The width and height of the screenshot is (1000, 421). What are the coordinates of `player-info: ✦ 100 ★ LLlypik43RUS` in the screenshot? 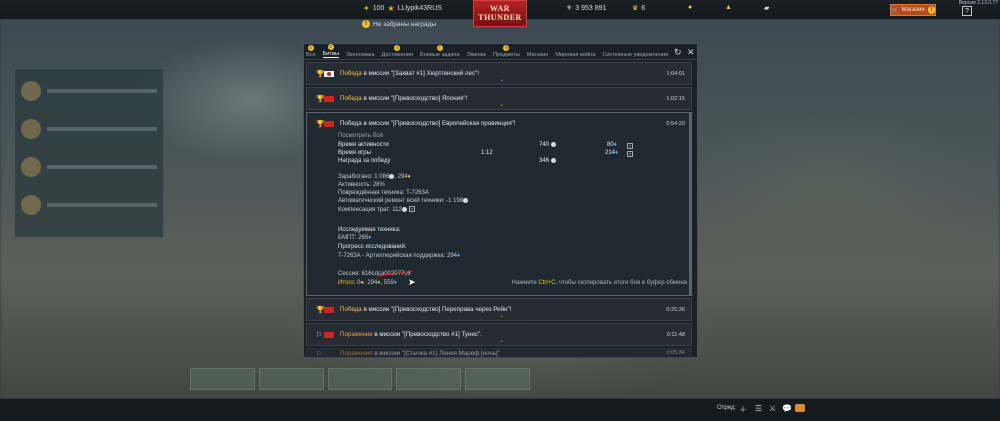 It's located at (402, 8).